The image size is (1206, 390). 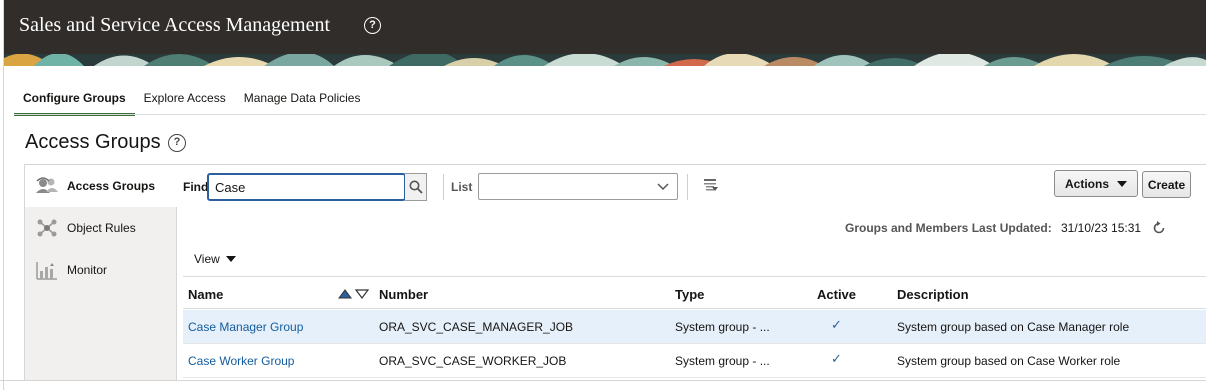 I want to click on actions-menu-button: Actions, so click(x=1096, y=183).